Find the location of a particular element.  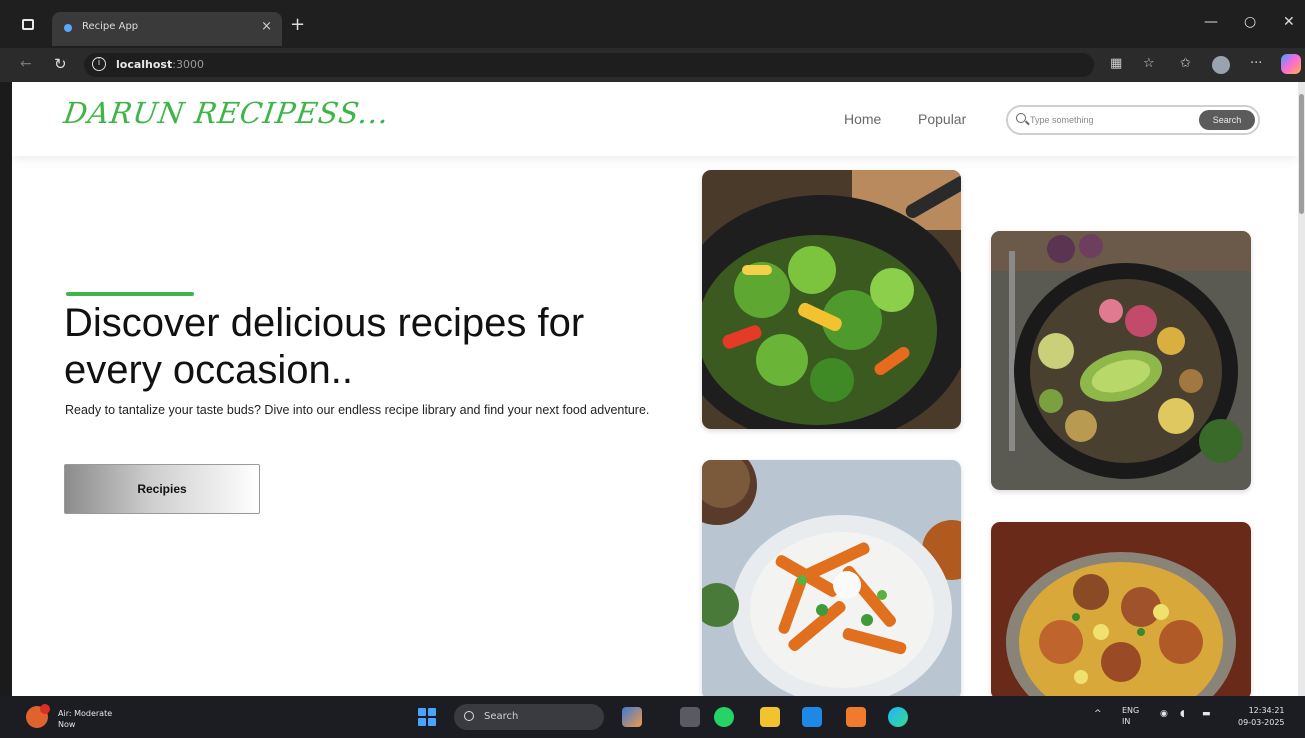

volume-icon: ◖ is located at coordinates (1182, 714).